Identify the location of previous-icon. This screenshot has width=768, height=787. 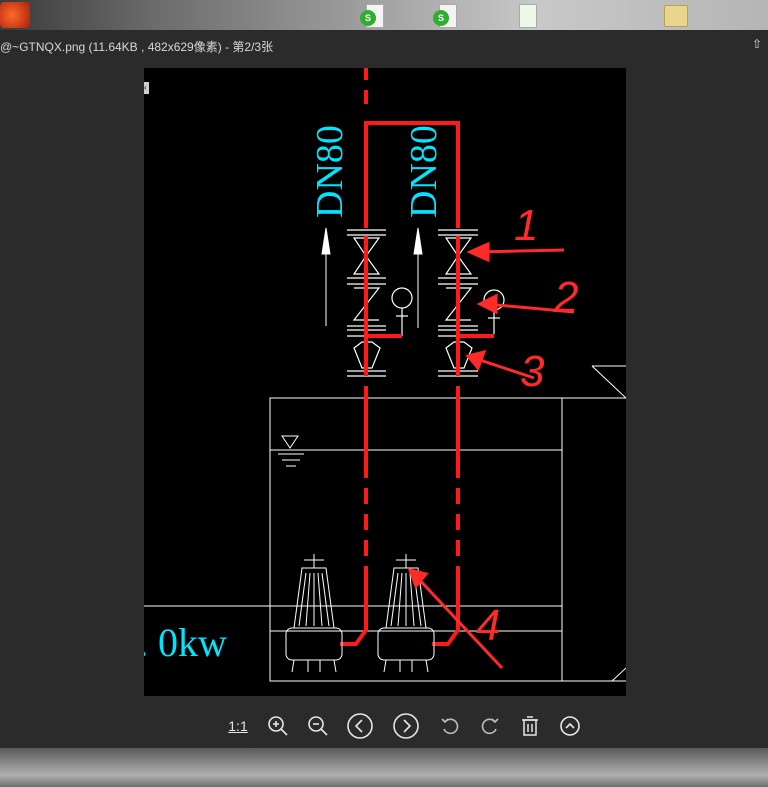
(360, 726).